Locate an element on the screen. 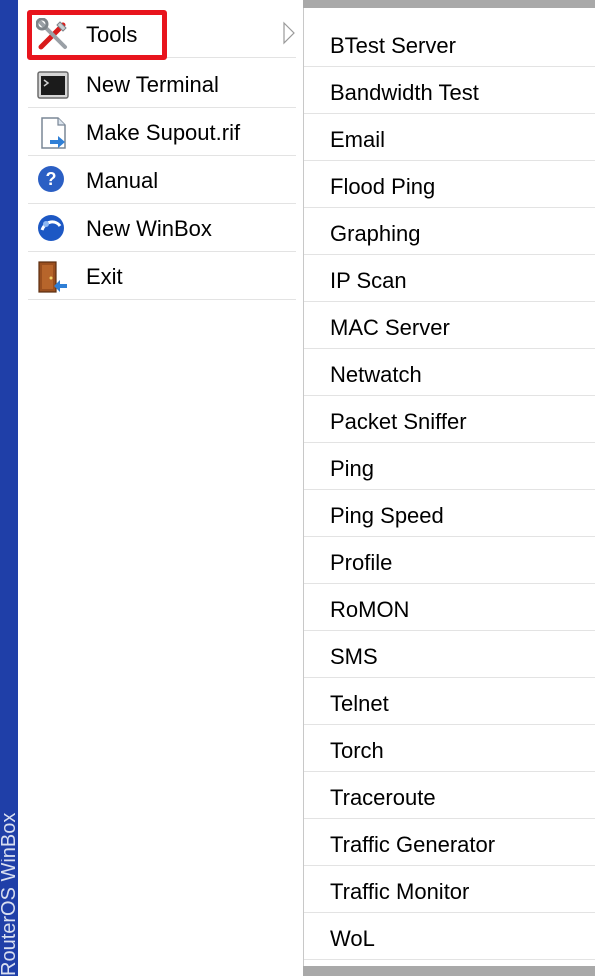 This screenshot has width=595, height=976. terminal-icon is located at coordinates (53, 85).